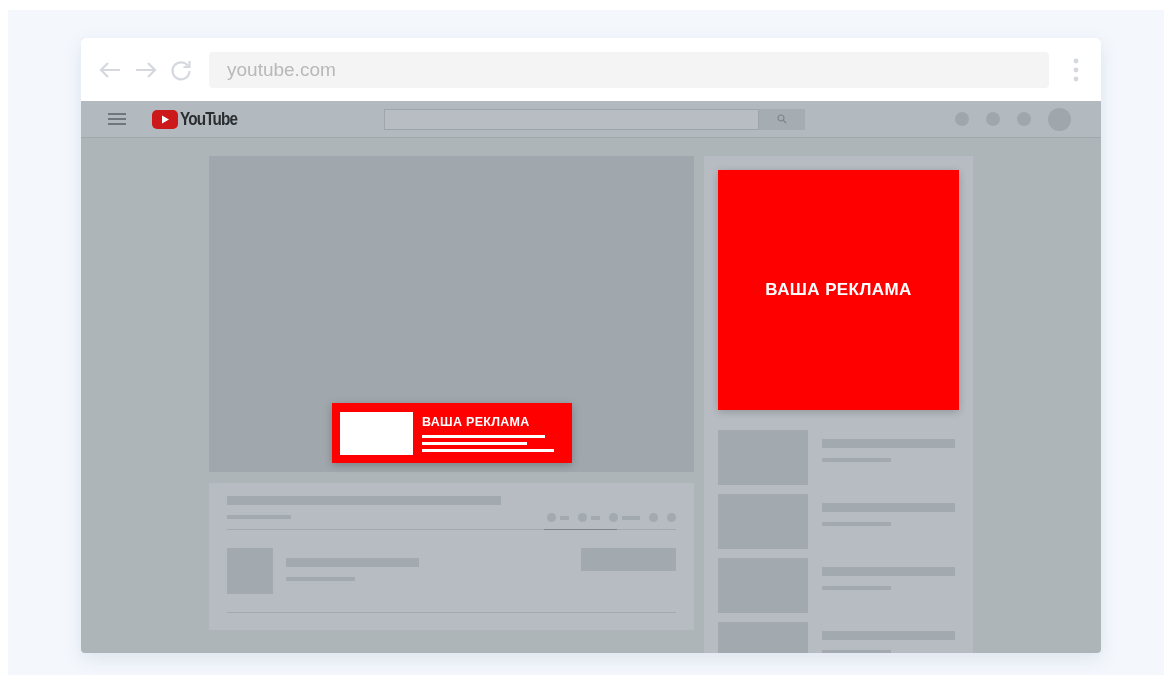 The image size is (1164, 675). Describe the element at coordinates (572, 119) in the screenshot. I see `search-field` at that location.